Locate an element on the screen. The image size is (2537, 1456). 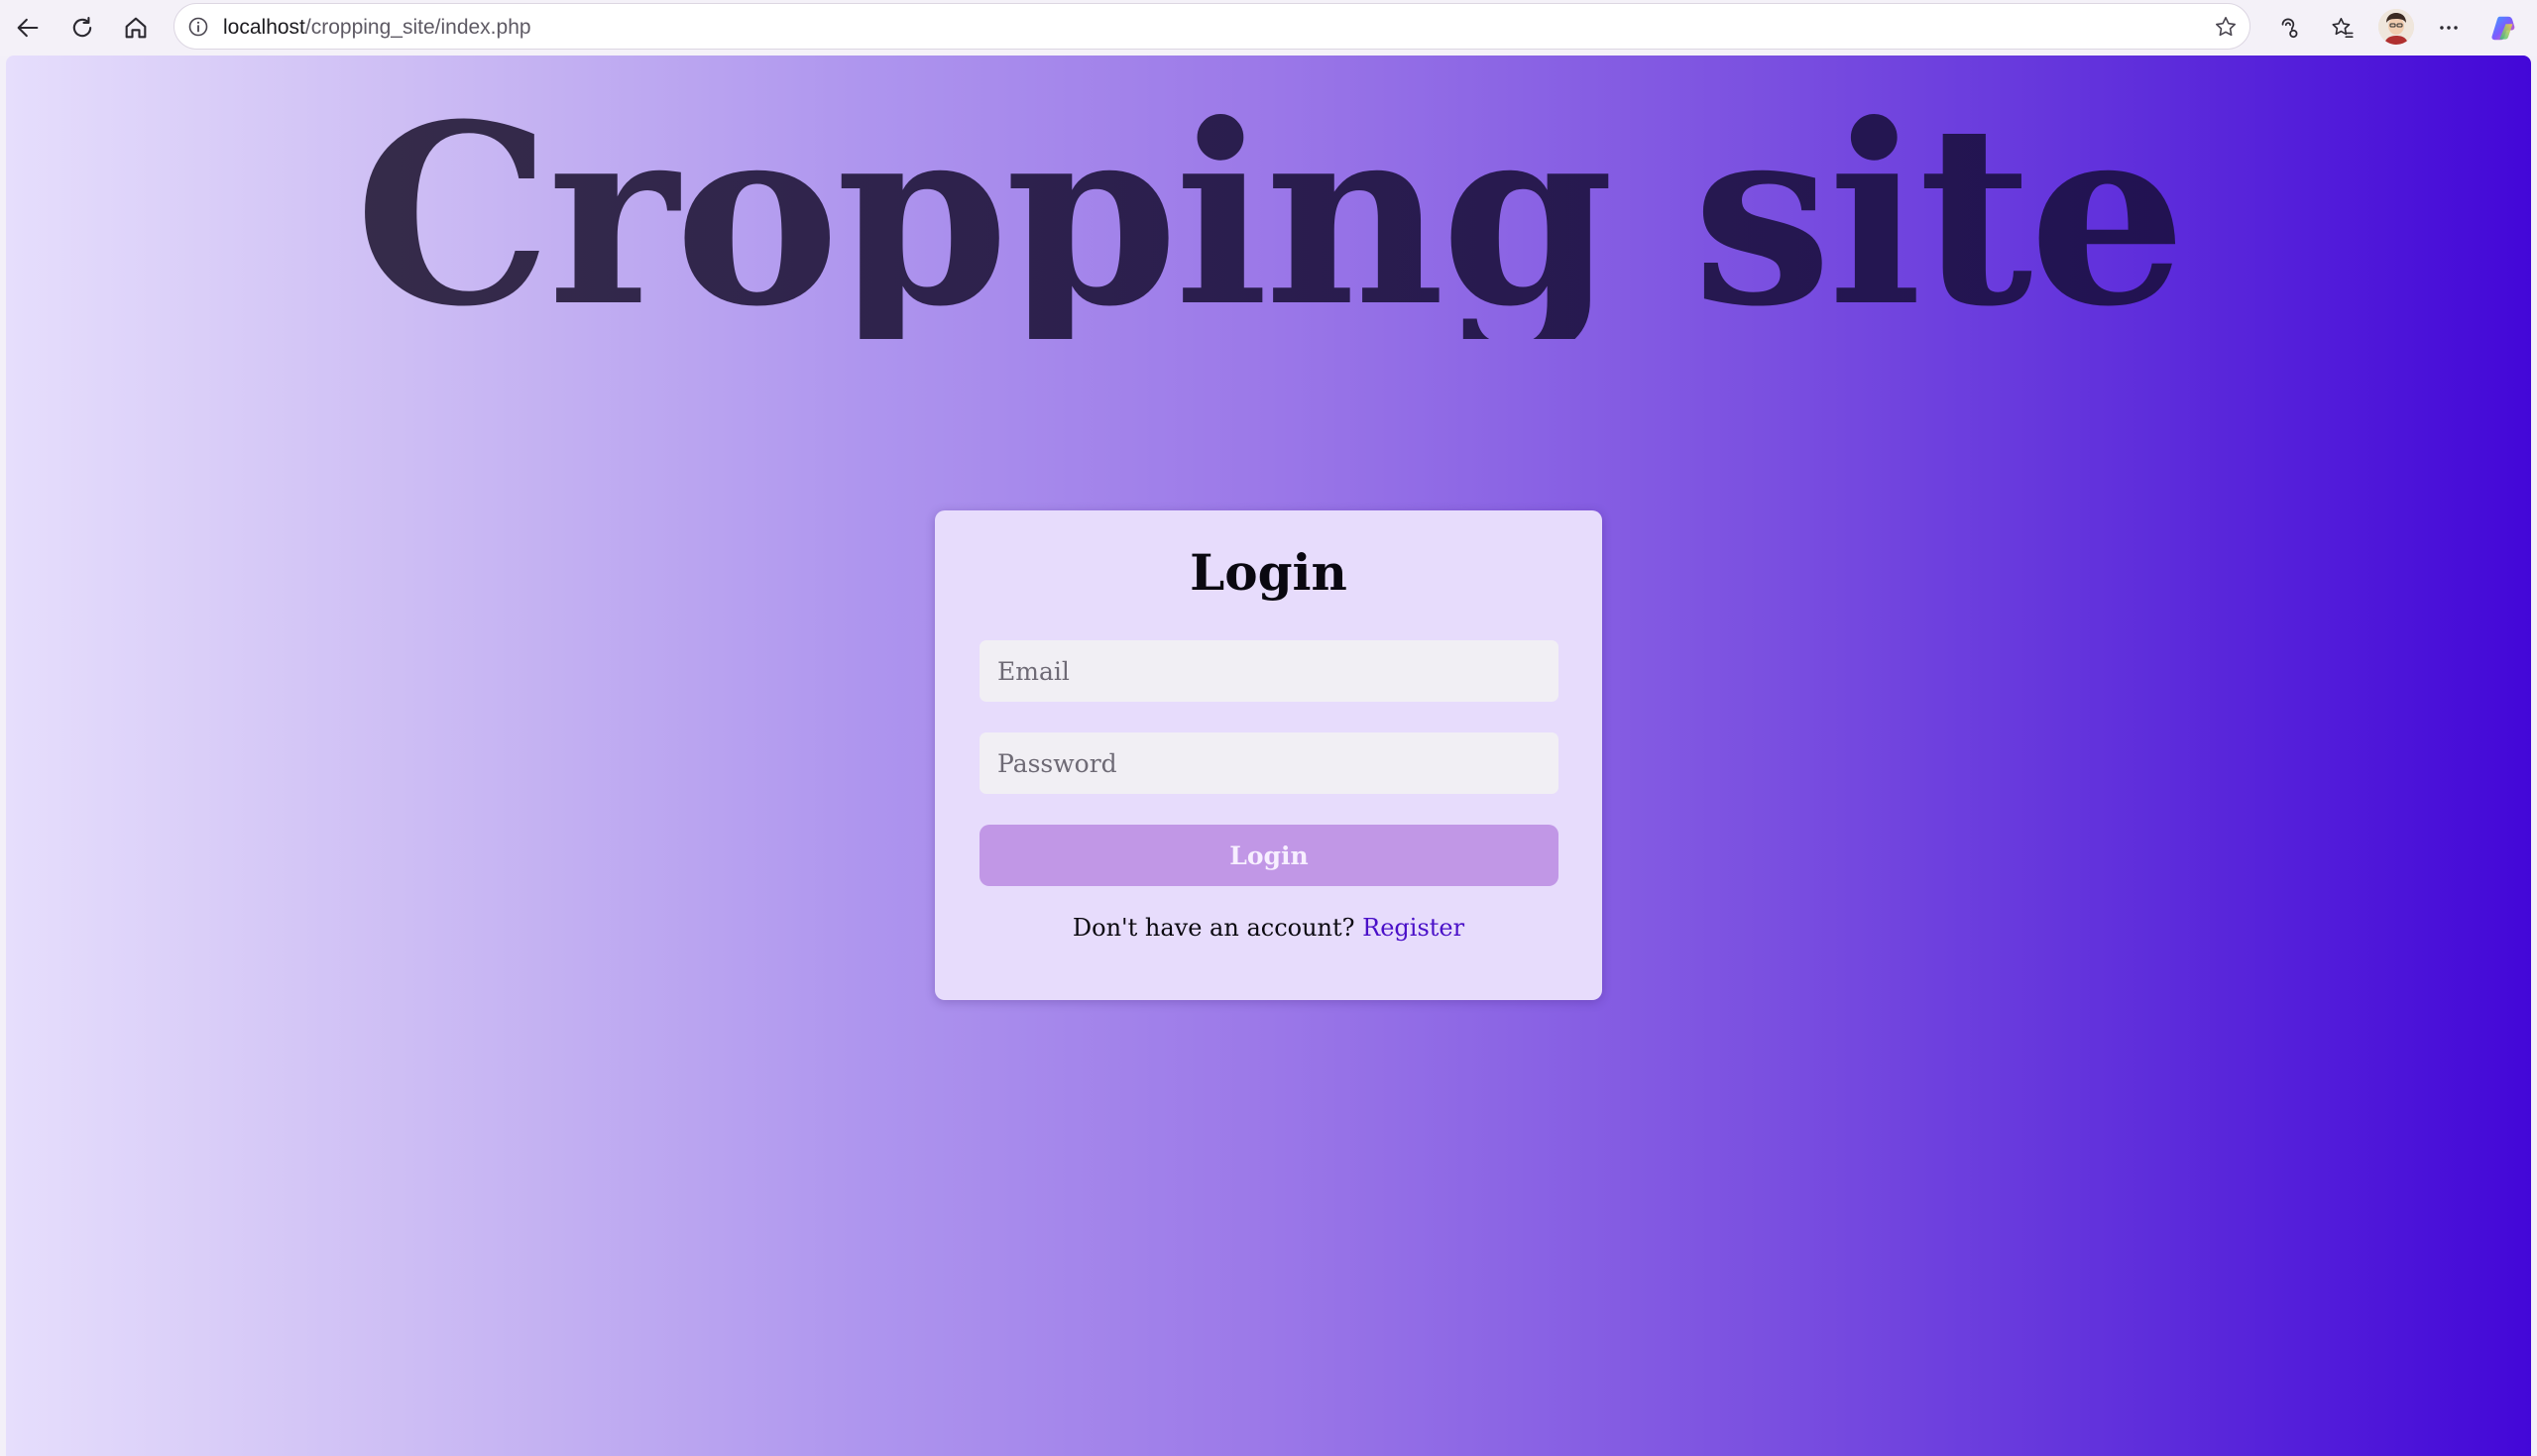
url-text: localhost/cropping_site/index.php is located at coordinates (377, 28).